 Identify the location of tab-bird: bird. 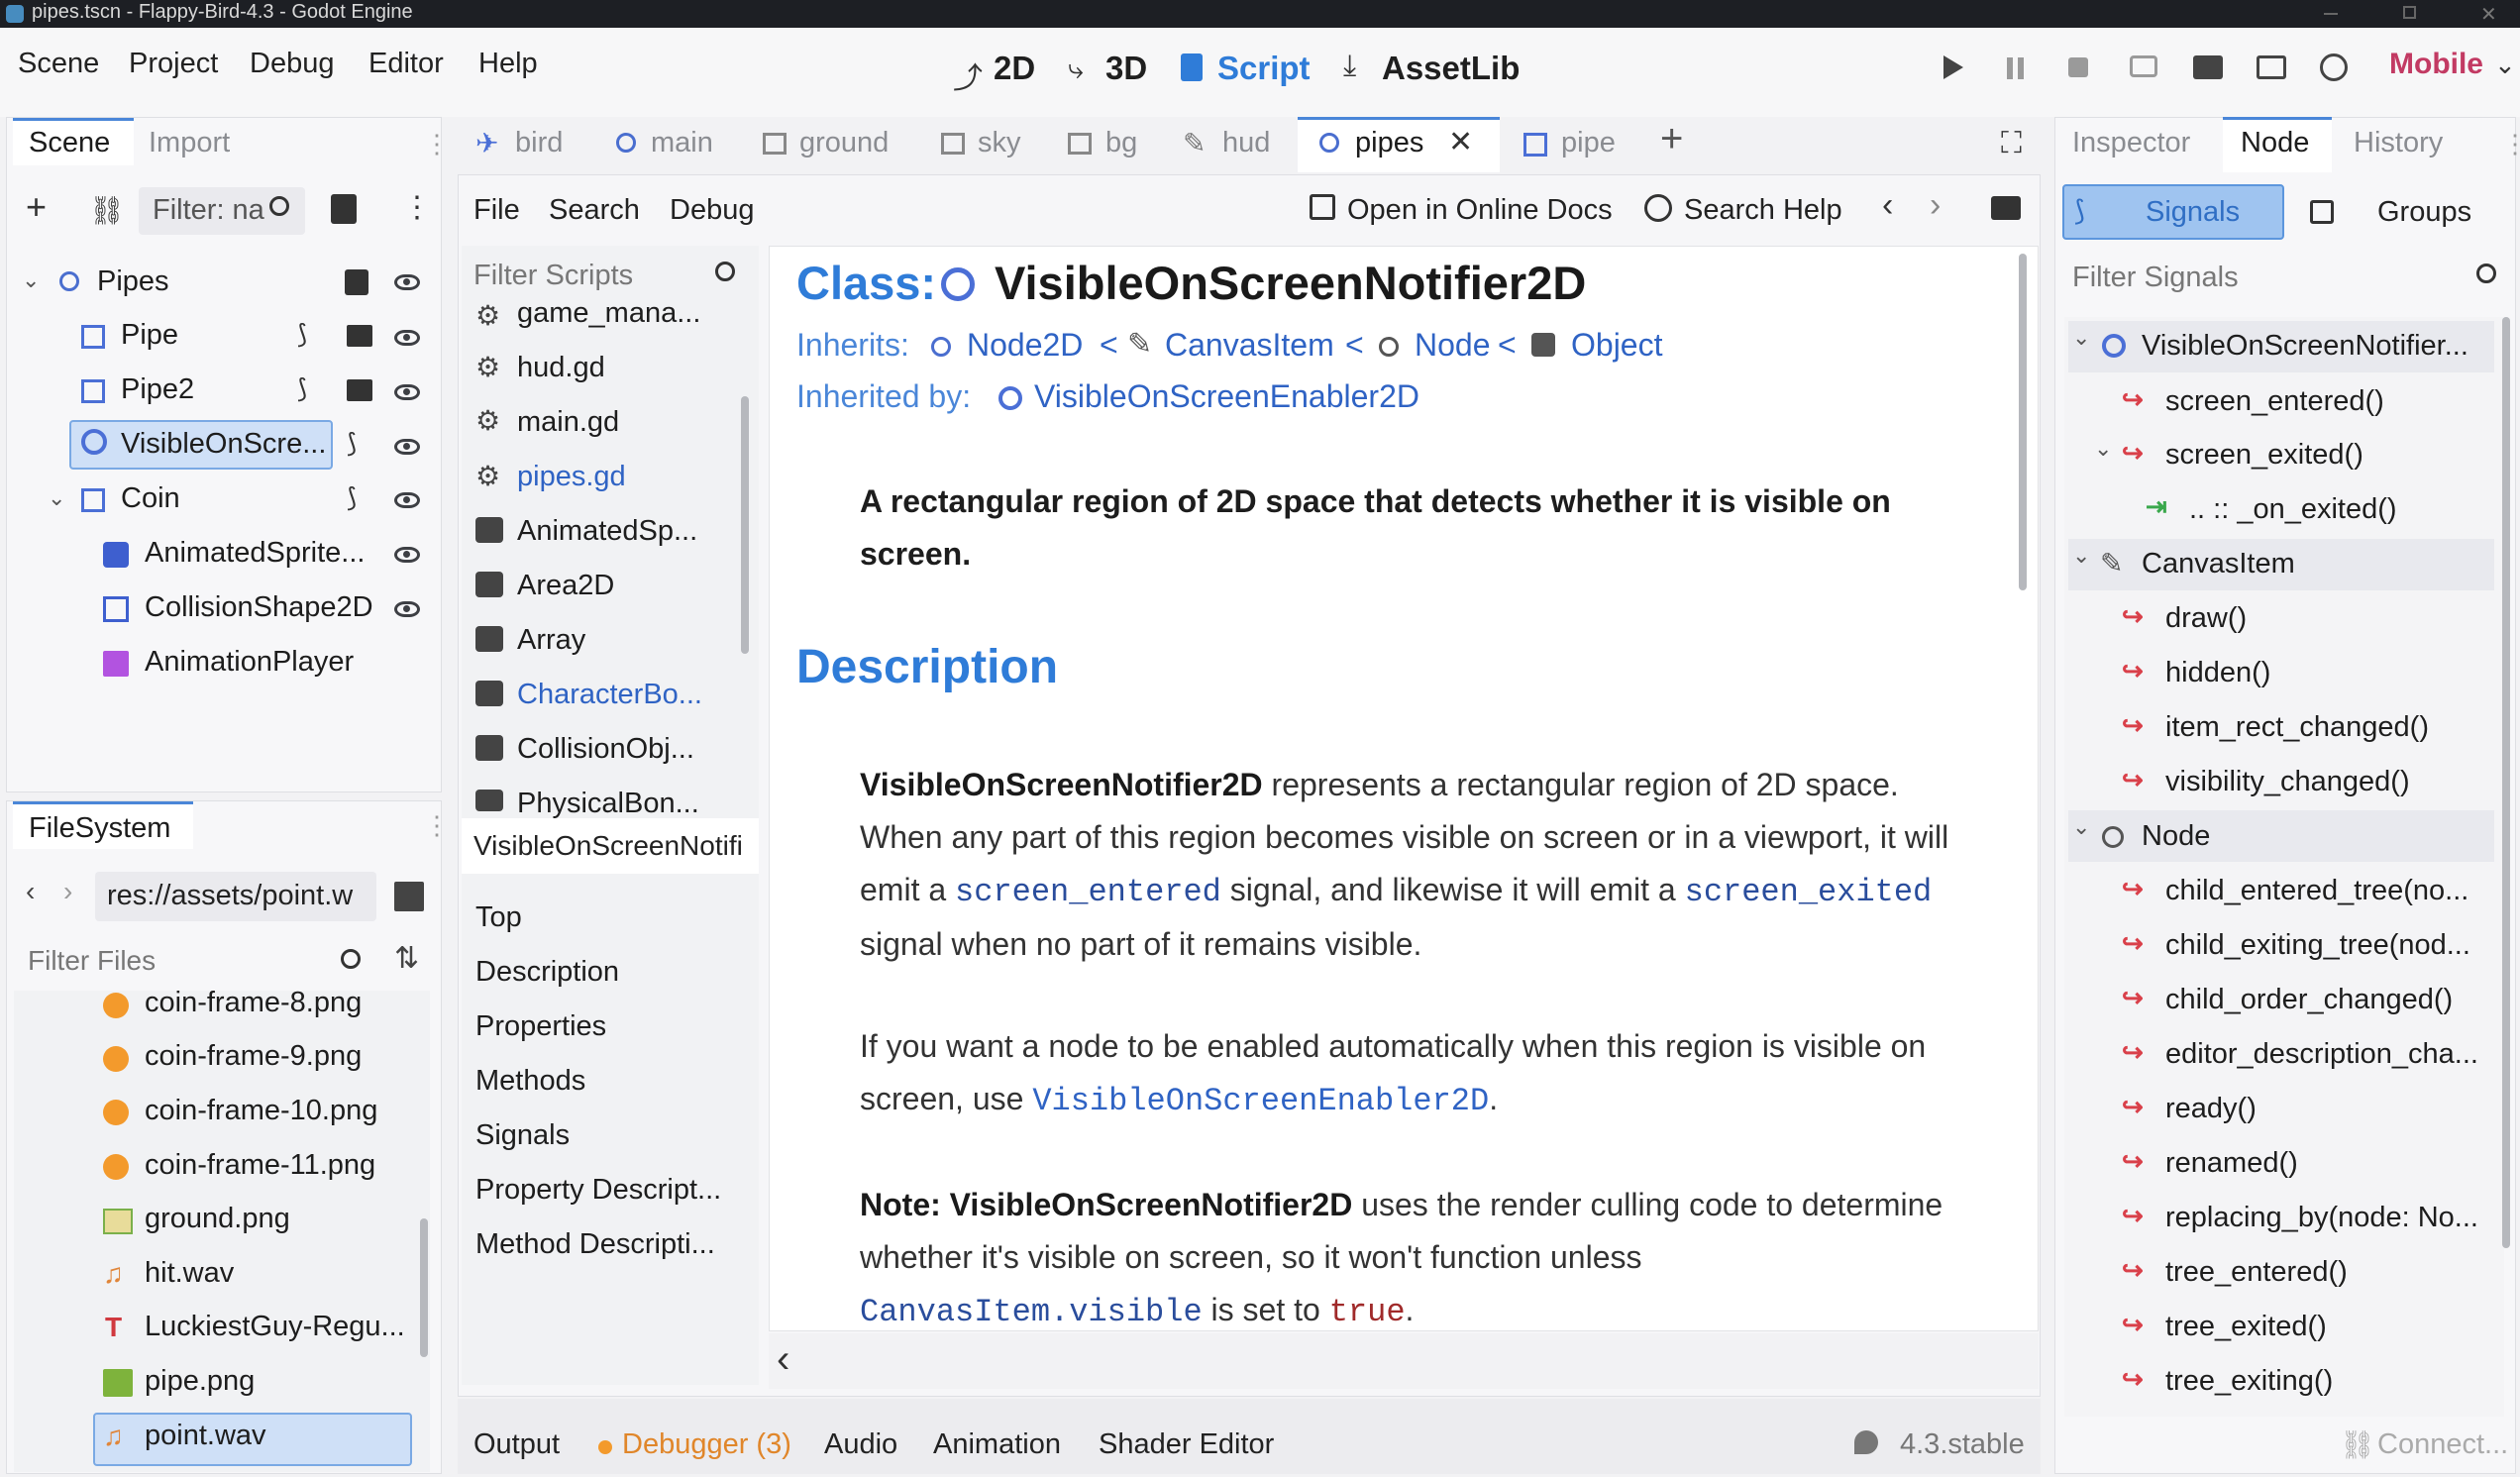
(539, 143).